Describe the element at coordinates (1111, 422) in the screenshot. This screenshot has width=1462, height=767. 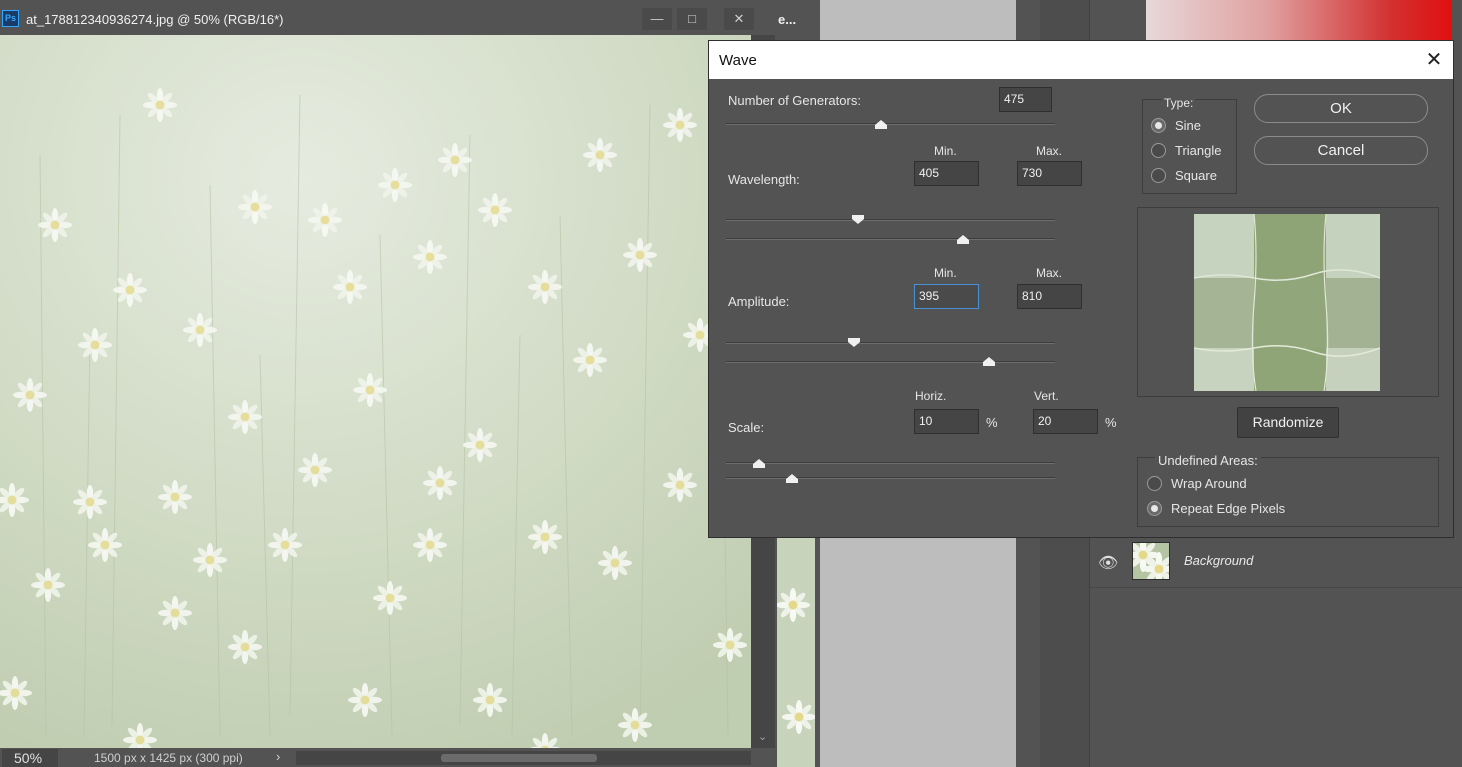
I see `scale-vert-unit: %` at that location.